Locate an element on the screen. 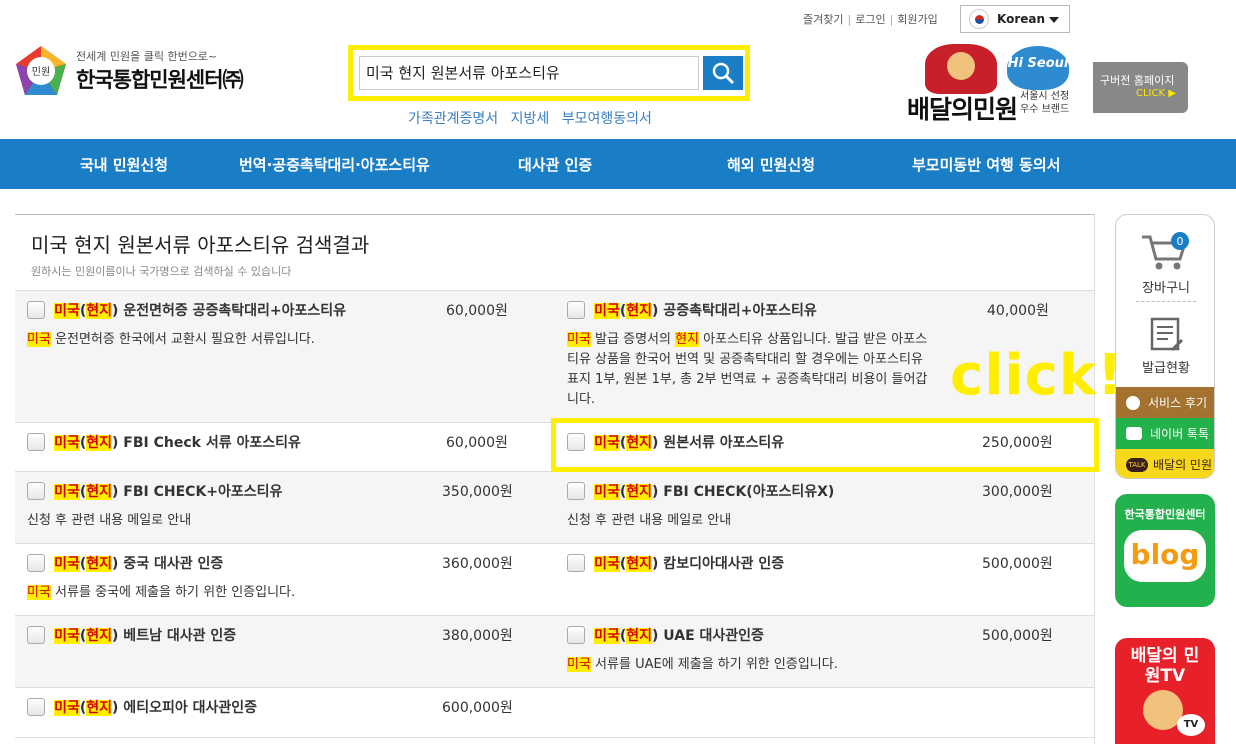  item-title: 미국(현지) FBI Check 서류 아포스티유 is located at coordinates (177, 442).